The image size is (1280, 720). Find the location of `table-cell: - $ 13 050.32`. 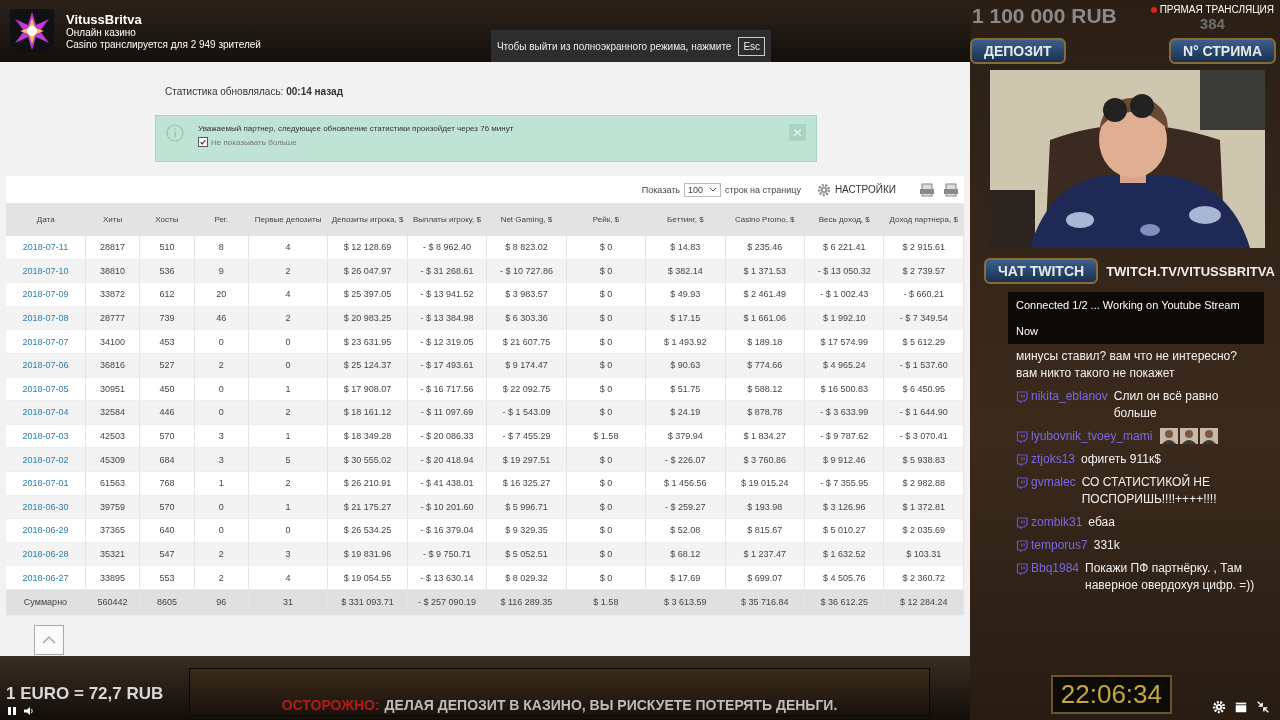

table-cell: - $ 13 050.32 is located at coordinates (844, 270).